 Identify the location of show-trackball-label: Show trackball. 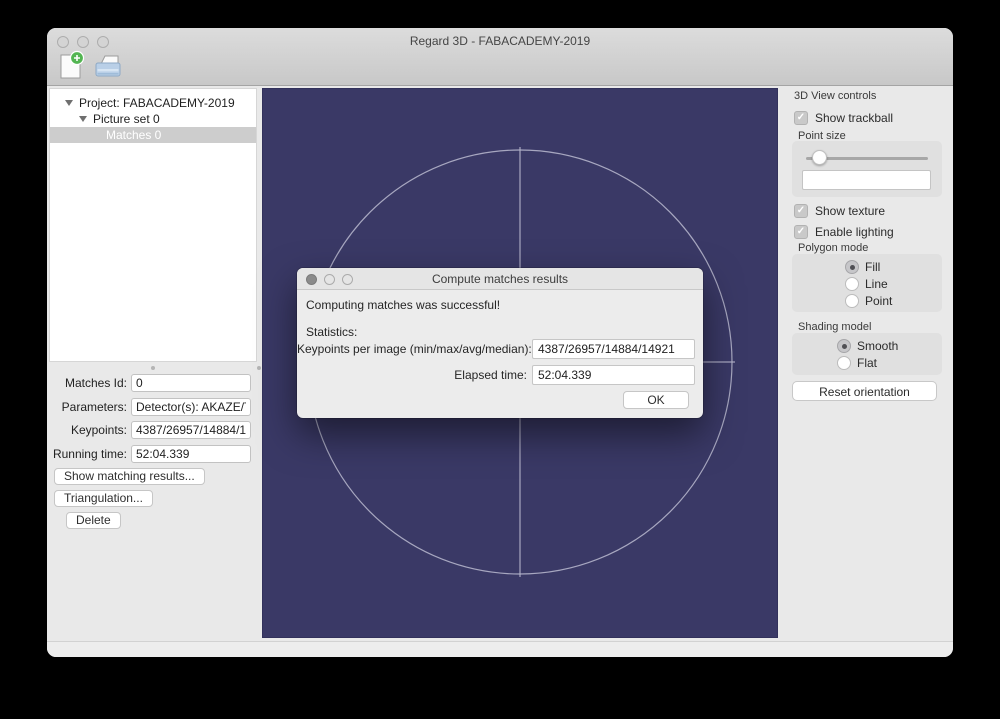
(854, 117).